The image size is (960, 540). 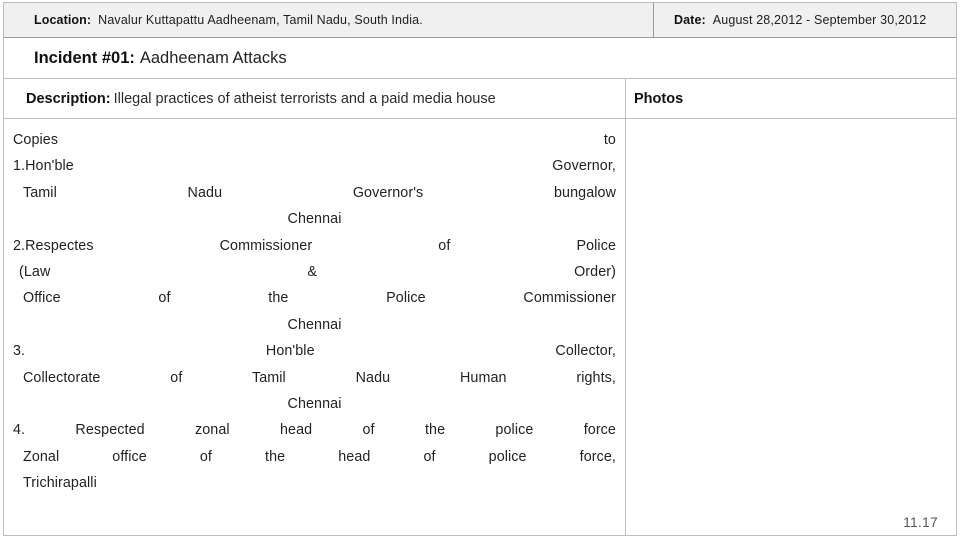 What do you see at coordinates (659, 98) in the screenshot?
I see `photos-label: Photos` at bounding box center [659, 98].